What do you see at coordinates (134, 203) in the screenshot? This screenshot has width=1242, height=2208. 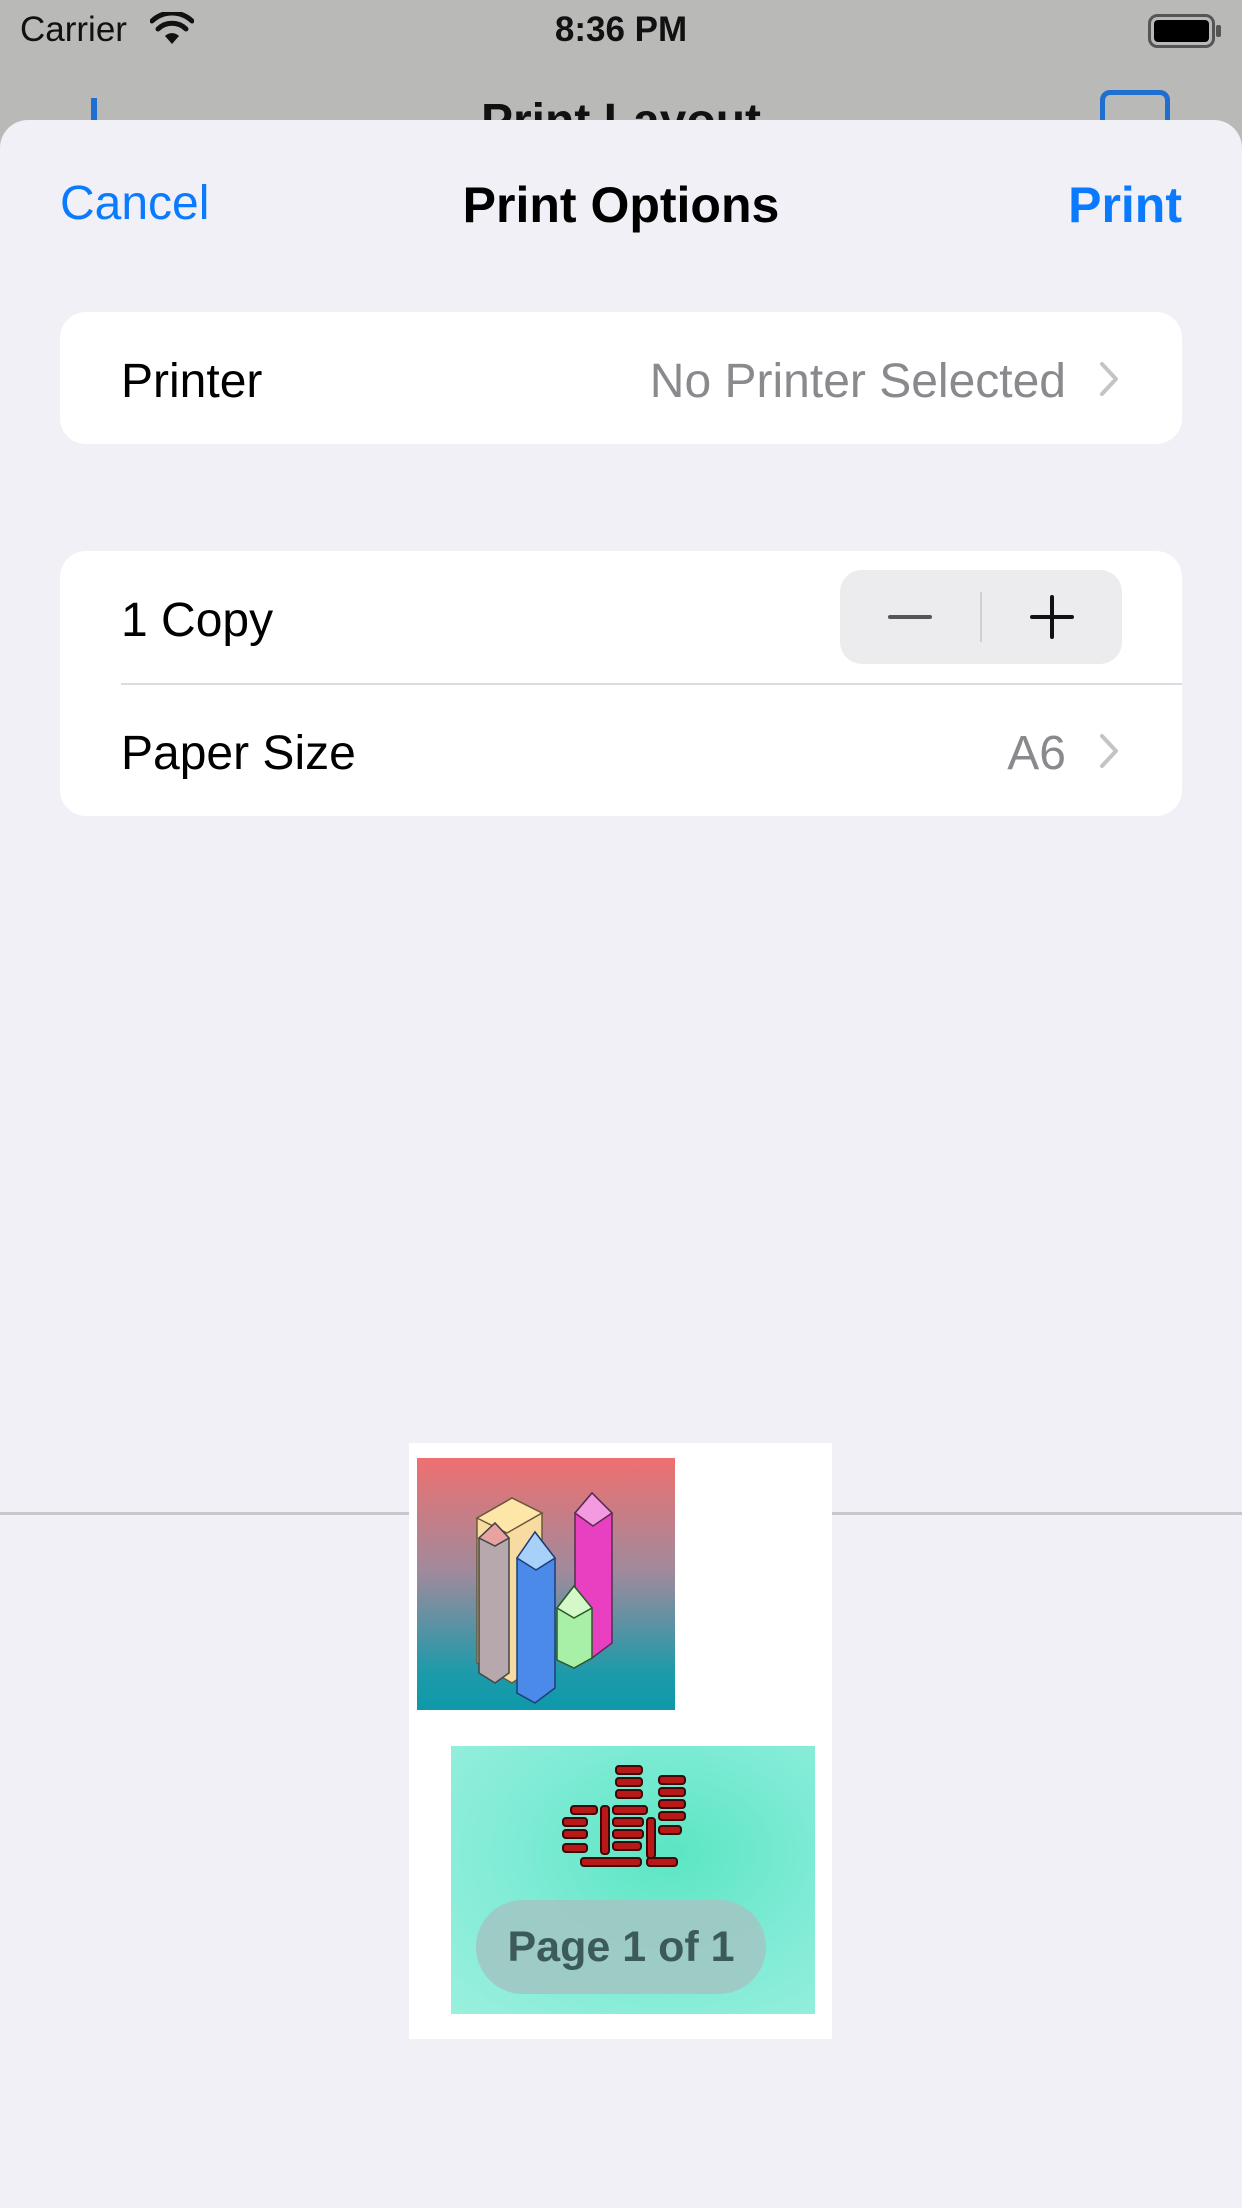 I see `cancel-button: Cancel` at bounding box center [134, 203].